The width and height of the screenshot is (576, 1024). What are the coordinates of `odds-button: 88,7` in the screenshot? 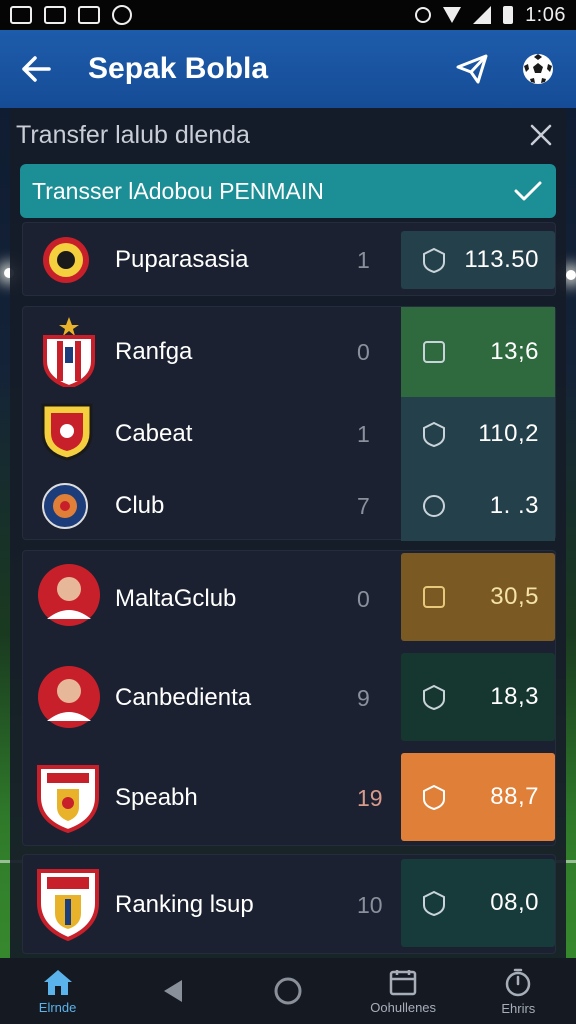 It's located at (478, 797).